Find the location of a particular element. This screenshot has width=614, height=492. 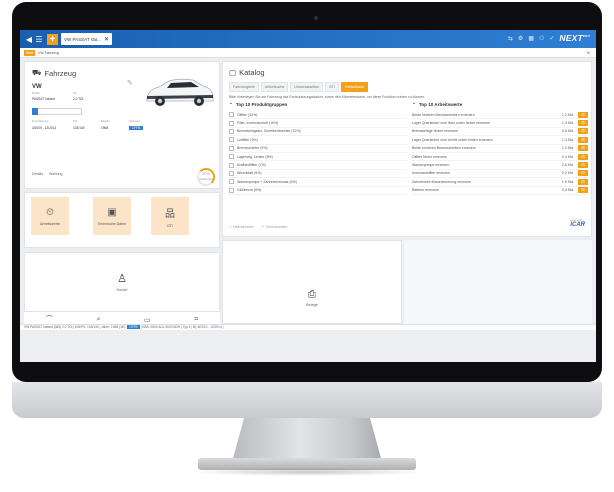

receipt-icon: ⎙ is located at coordinates (312, 294).